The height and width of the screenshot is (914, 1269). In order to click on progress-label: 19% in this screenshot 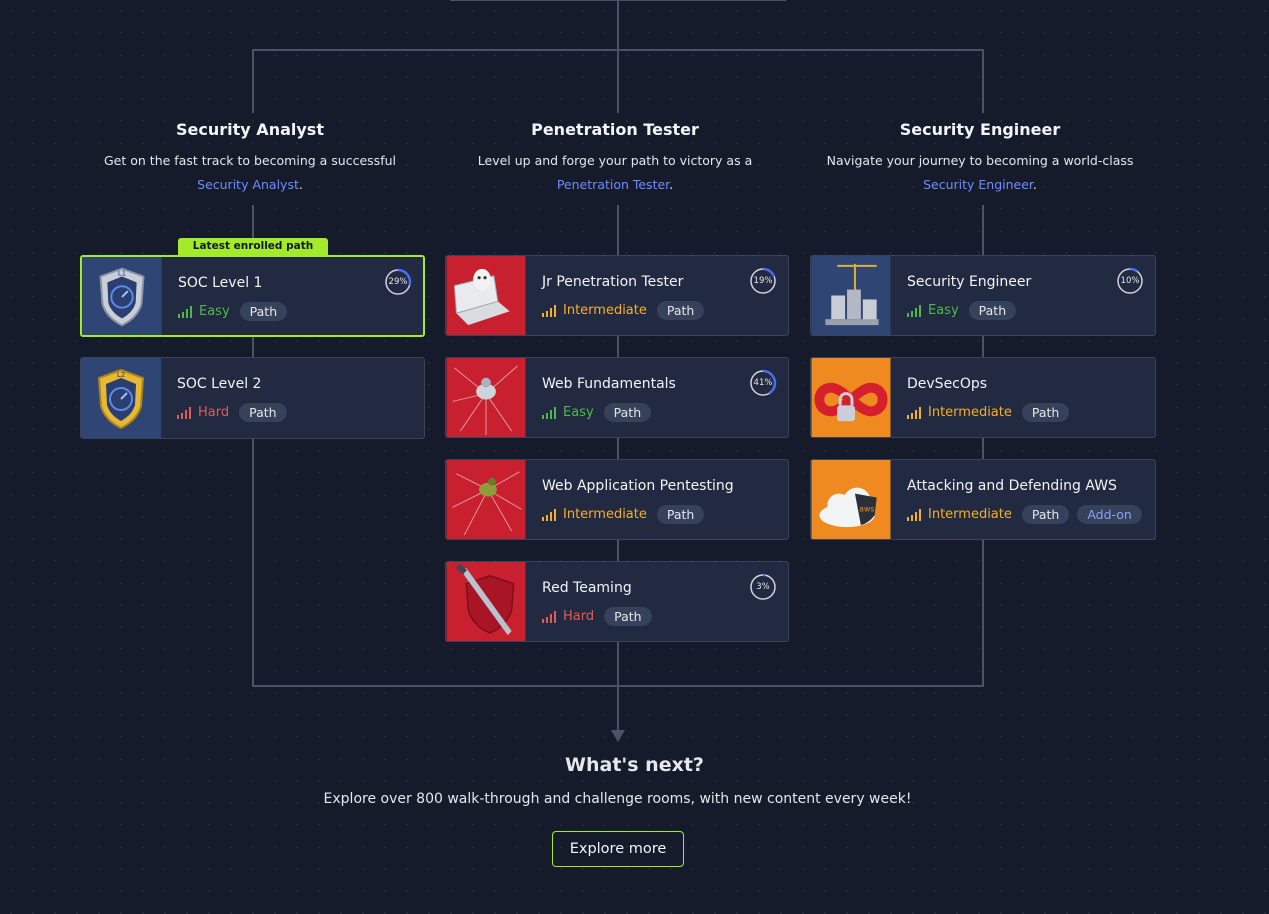, I will do `click(763, 281)`.